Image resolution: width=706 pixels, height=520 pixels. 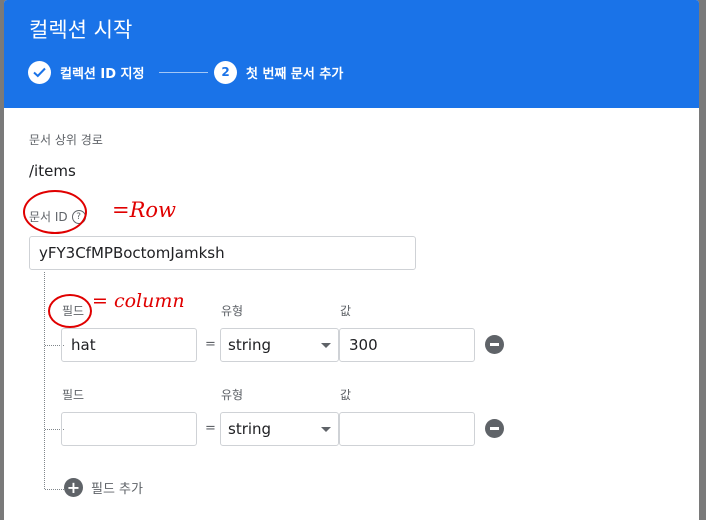 I want to click on step-add-document: 2 첫 번째 문서 추가, so click(x=278, y=72).